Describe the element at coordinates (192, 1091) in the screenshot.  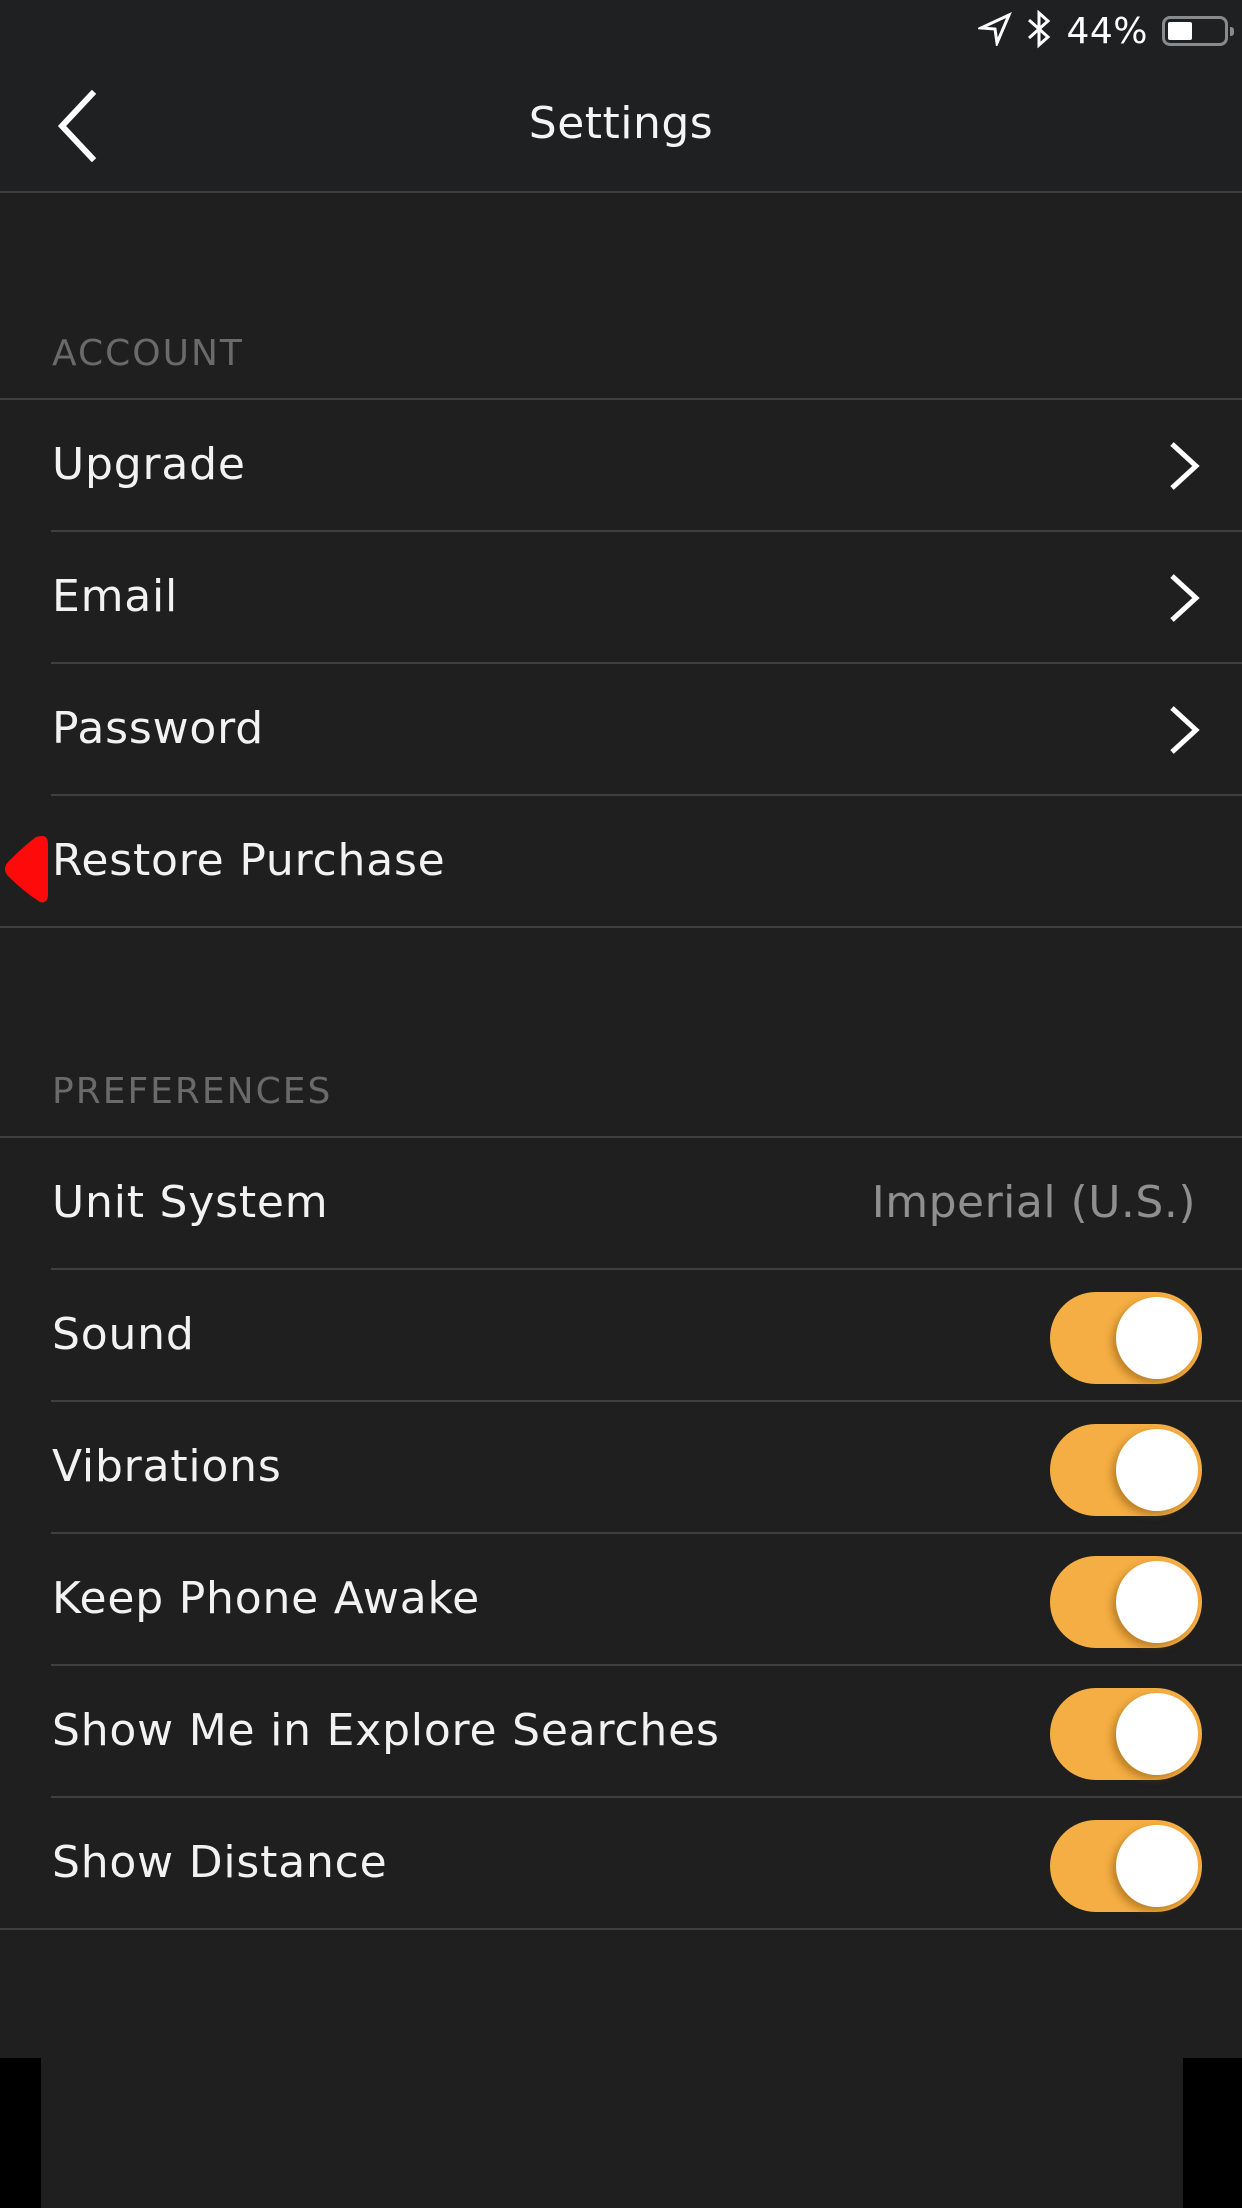
I see `section-header-preferences: PREFERENCES` at that location.